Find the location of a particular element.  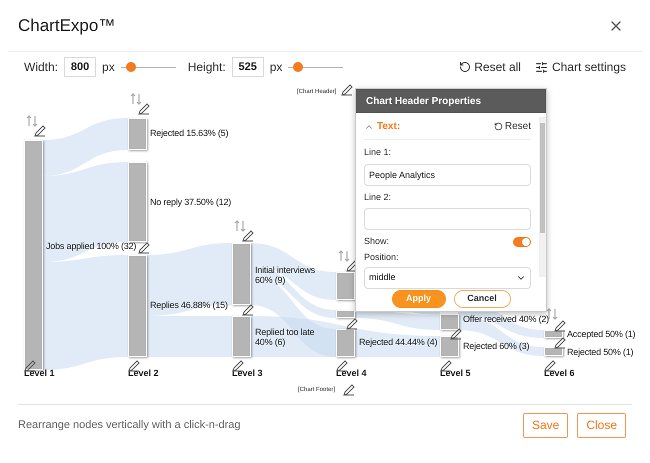

node-label: Jobs applied 100% (32) is located at coordinates (91, 246).